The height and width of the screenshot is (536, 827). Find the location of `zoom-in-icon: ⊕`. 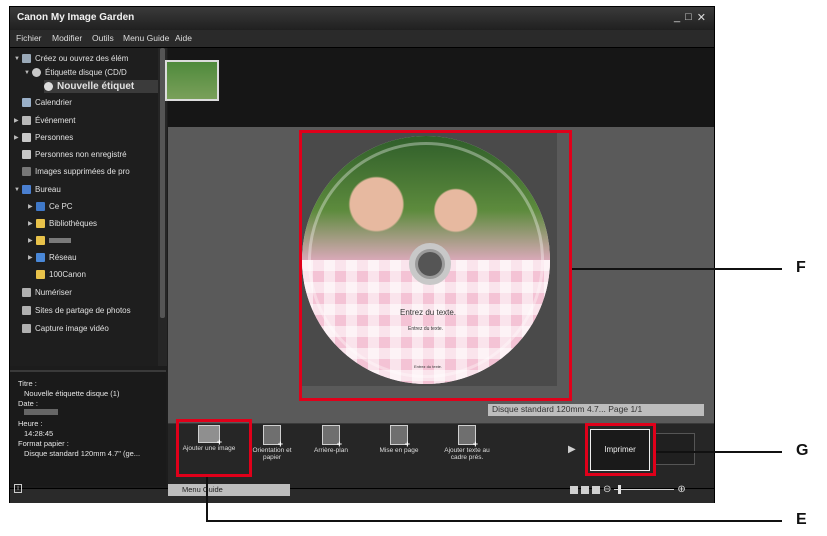

zoom-in-icon: ⊕ is located at coordinates (681, 489).